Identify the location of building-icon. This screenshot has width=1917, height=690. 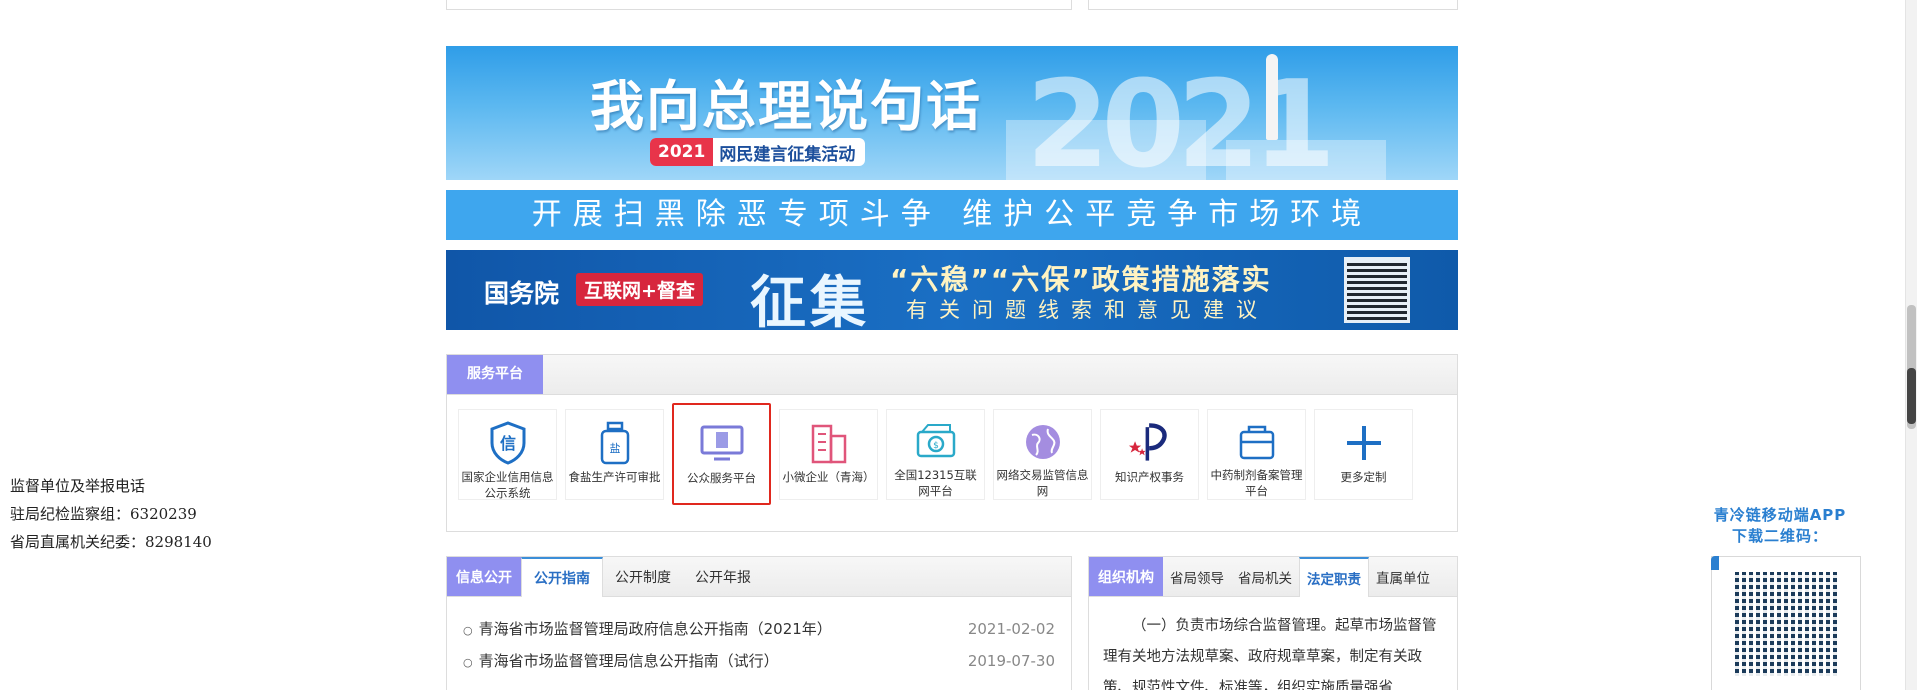
(829, 443).